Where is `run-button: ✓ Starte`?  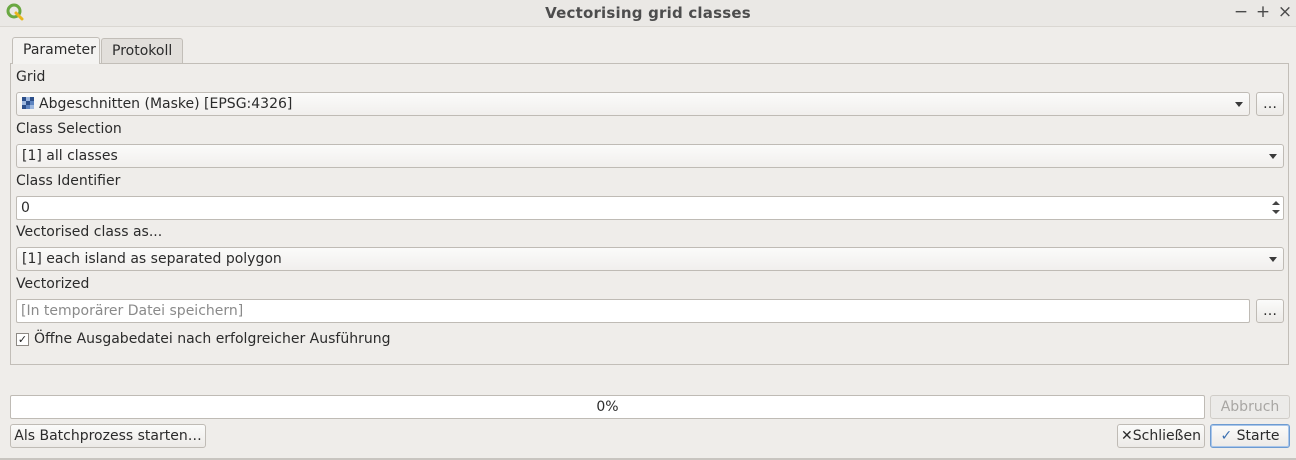 run-button: ✓ Starte is located at coordinates (1250, 436).